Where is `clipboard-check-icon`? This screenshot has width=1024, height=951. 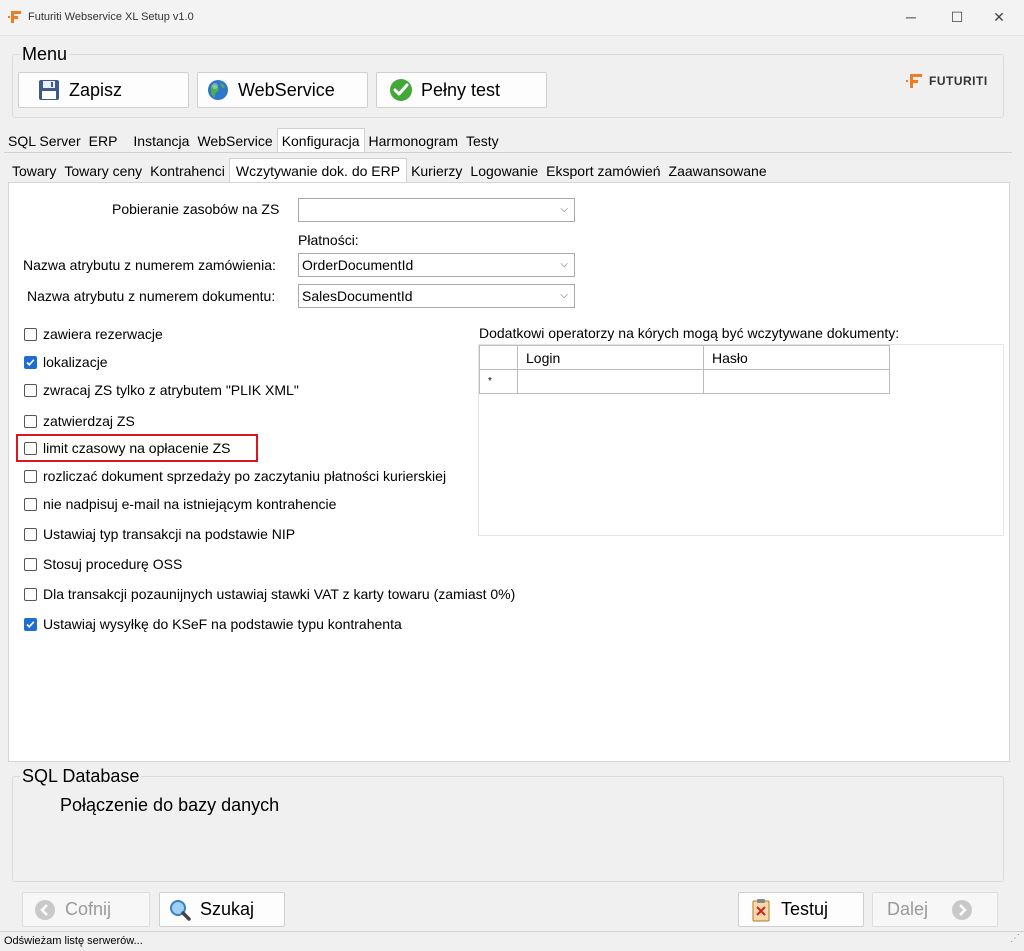
clipboard-check-icon is located at coordinates (761, 909).